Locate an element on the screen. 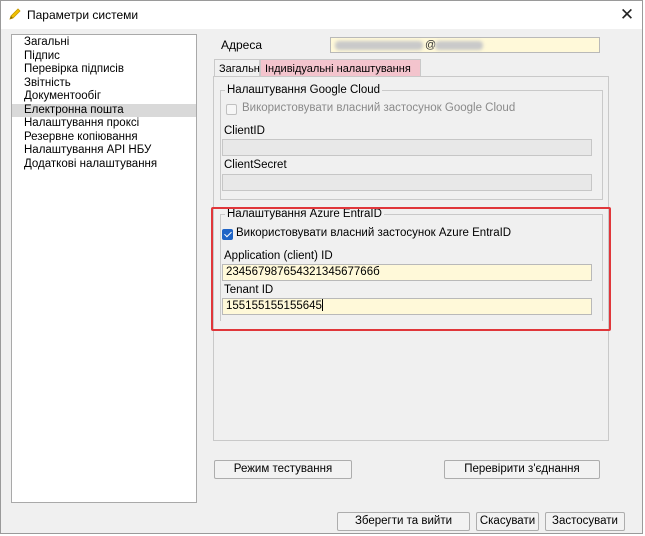 Image resolution: width=645 pixels, height=536 pixels. nav-item-additional: Додаткові налаштування is located at coordinates (104, 165).